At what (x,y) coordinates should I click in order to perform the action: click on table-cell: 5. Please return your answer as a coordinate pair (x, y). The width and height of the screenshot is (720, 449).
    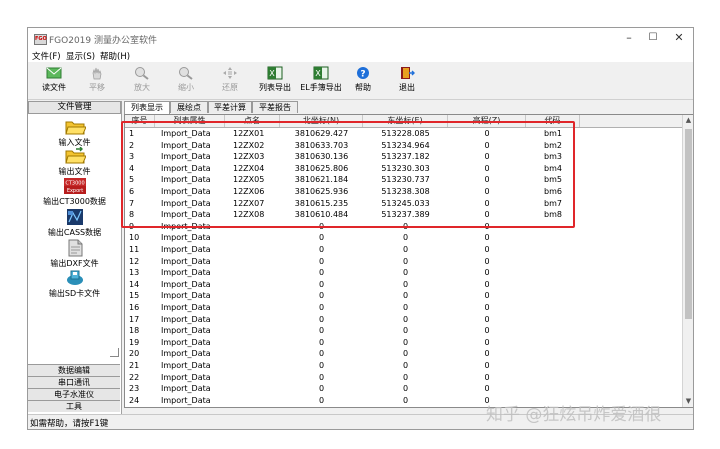
    Looking at the image, I should click on (142, 180).